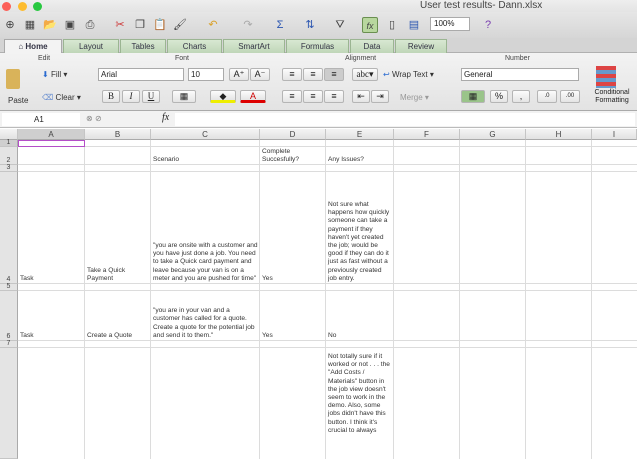 The image size is (637, 459). I want to click on tab-formulas: Formulas, so click(317, 46).